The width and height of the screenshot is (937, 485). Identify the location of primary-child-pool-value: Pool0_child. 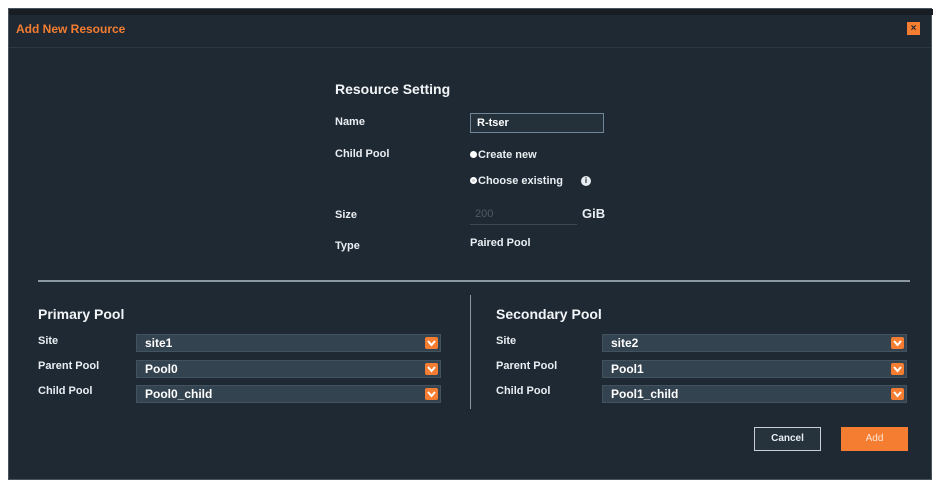
(179, 394).